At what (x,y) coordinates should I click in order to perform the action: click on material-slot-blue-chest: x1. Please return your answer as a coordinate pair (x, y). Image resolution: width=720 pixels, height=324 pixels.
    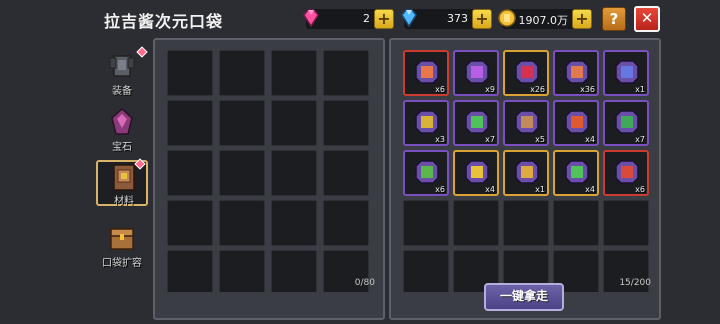
    Looking at the image, I should click on (626, 73).